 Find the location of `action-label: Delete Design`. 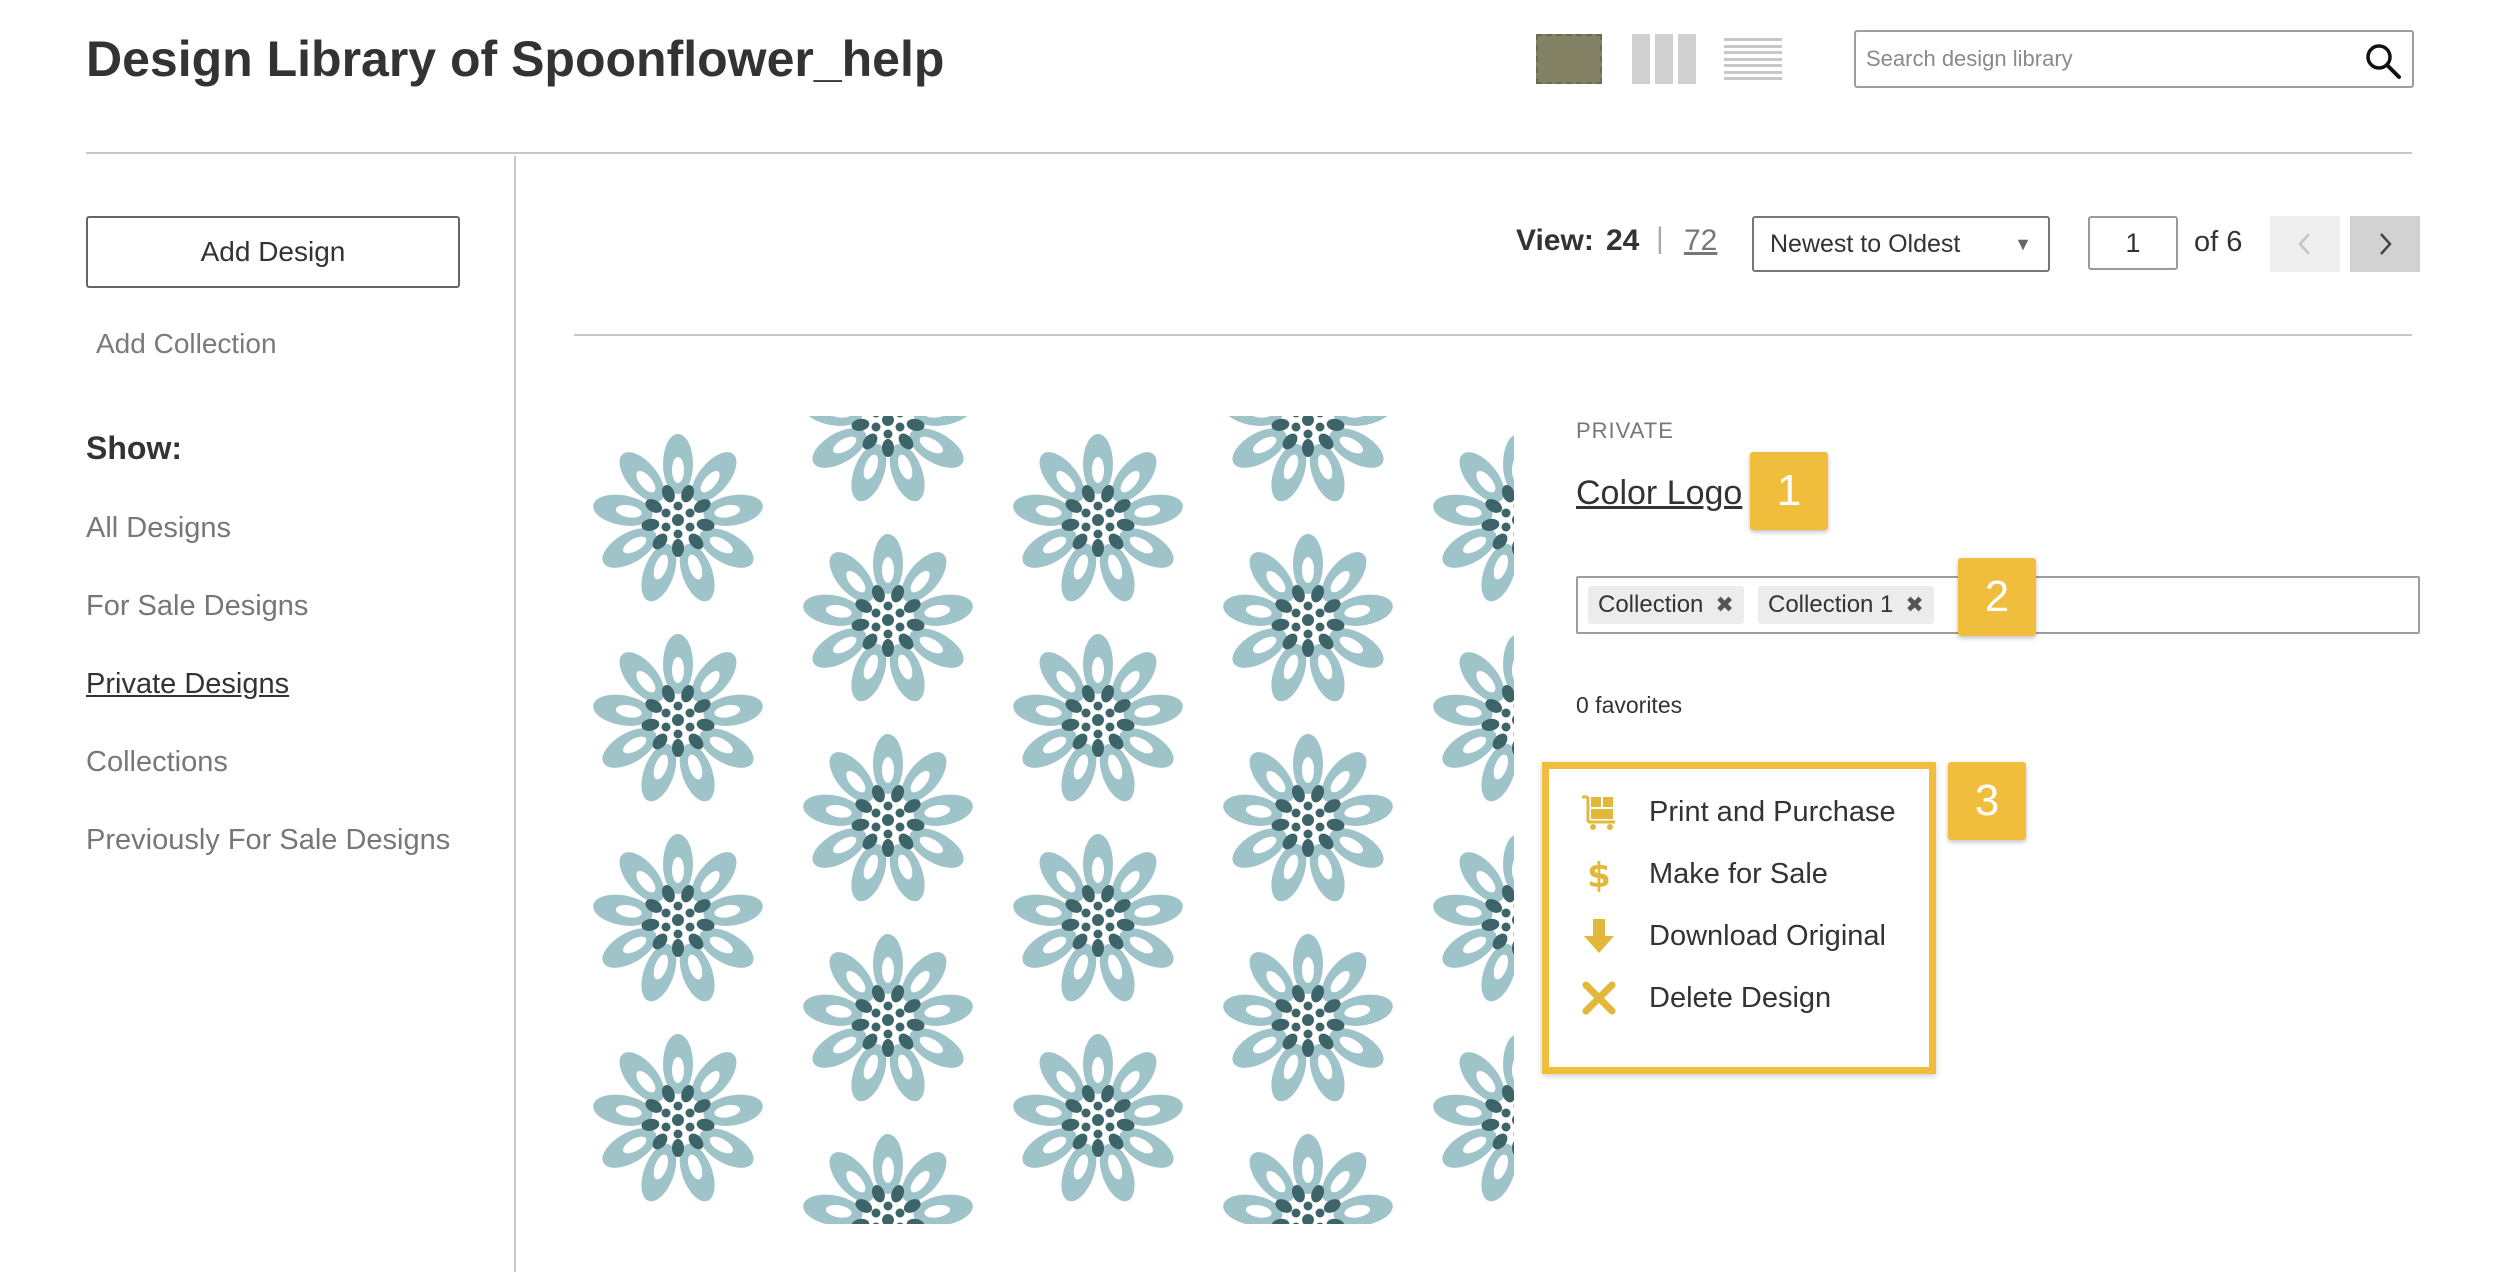

action-label: Delete Design is located at coordinates (1740, 997).